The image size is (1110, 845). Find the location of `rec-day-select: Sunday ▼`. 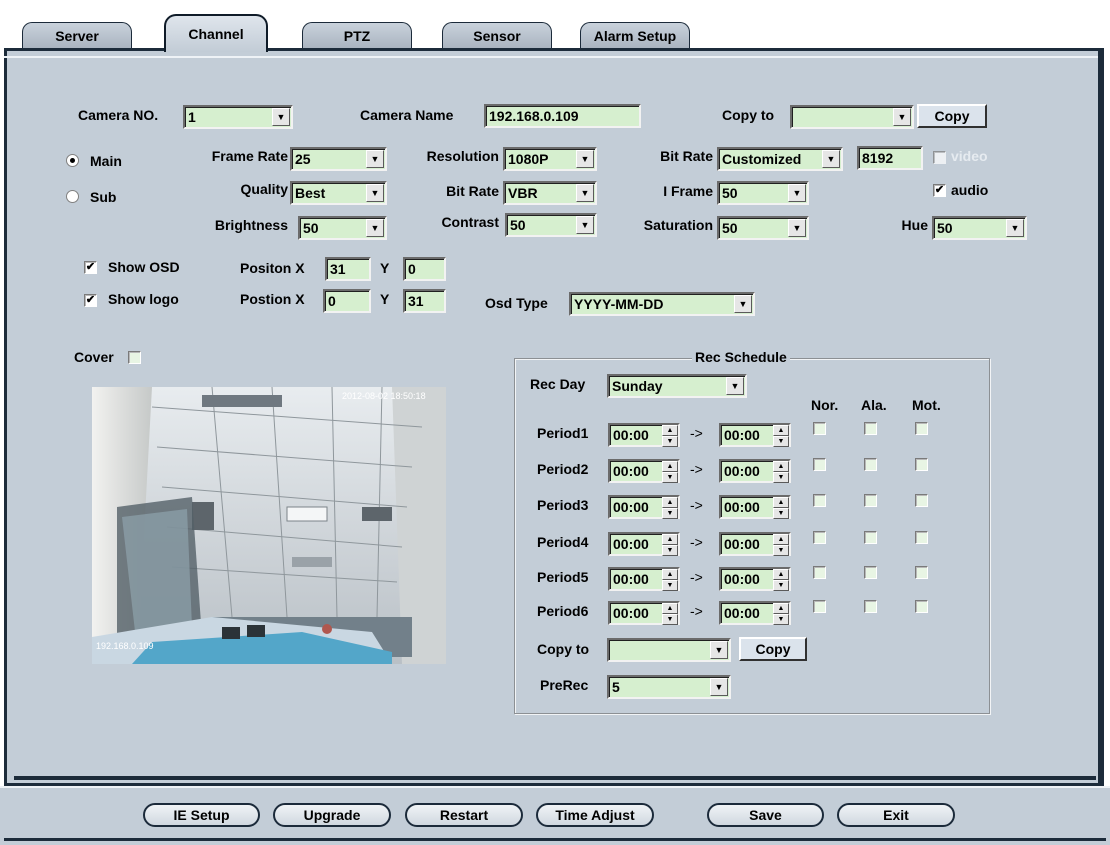

rec-day-select: Sunday ▼ is located at coordinates (677, 386).